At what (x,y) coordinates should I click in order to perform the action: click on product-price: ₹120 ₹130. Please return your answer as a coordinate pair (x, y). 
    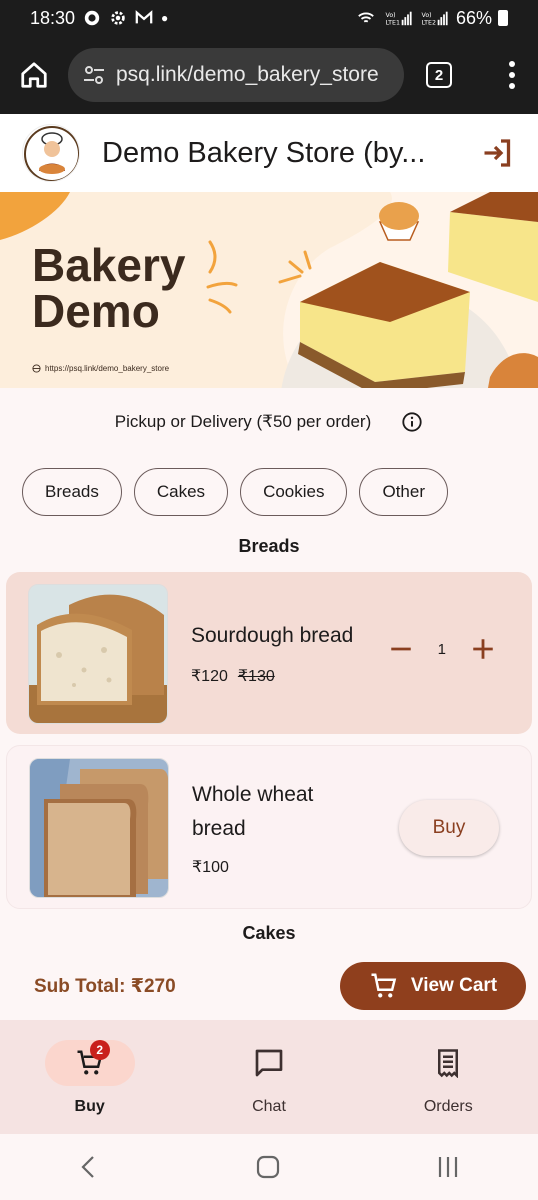
    Looking at the image, I should click on (233, 676).